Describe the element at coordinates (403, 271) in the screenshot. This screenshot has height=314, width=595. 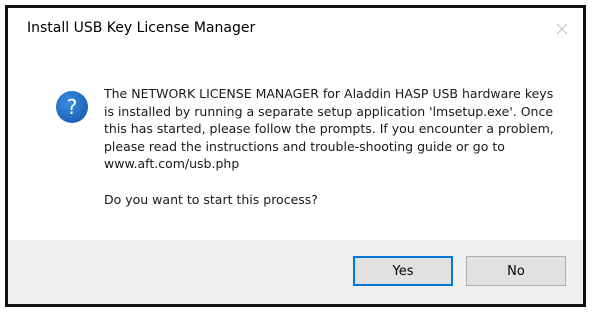
I see `yes-button: Yes` at that location.